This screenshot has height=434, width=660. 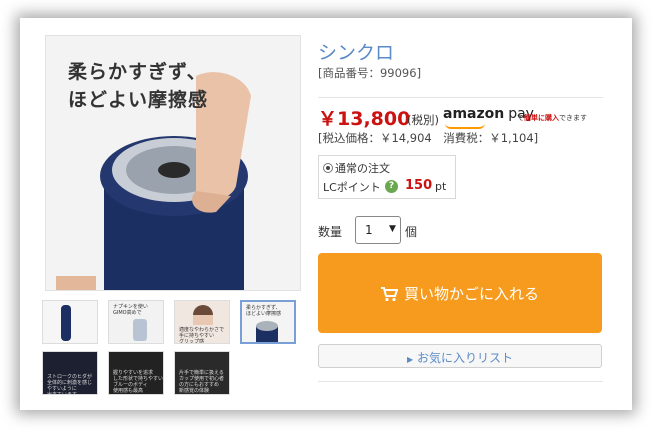 I want to click on wishlist-label: お気に入りリスト, so click(x=464, y=358).